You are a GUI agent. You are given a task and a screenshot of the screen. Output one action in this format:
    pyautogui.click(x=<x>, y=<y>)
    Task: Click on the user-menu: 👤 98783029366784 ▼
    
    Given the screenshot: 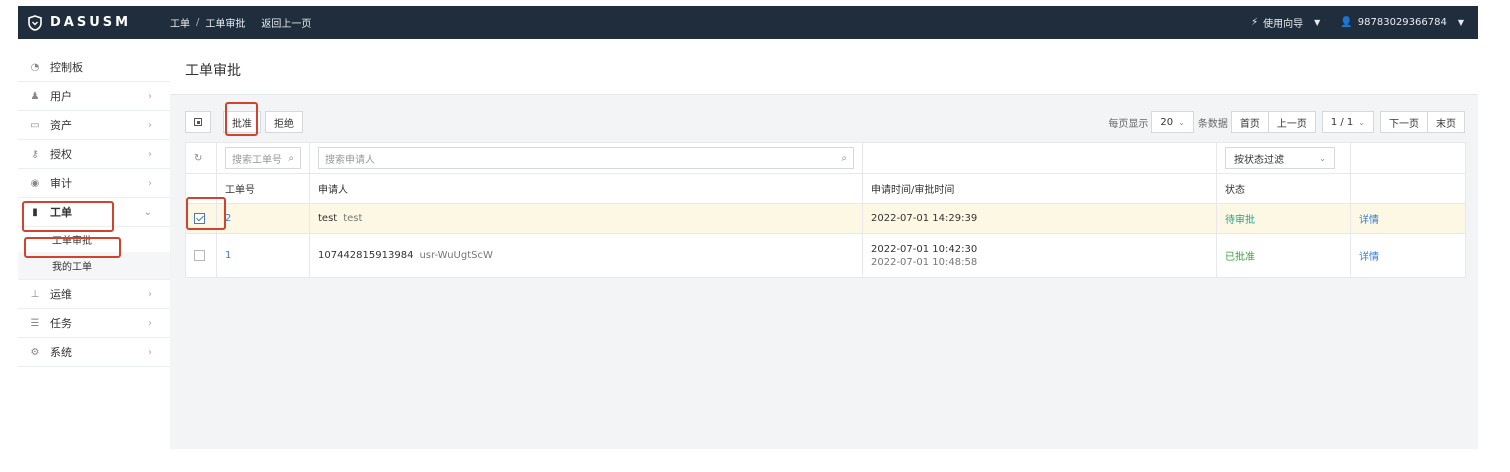 What is the action you would take?
    pyautogui.click(x=1402, y=22)
    